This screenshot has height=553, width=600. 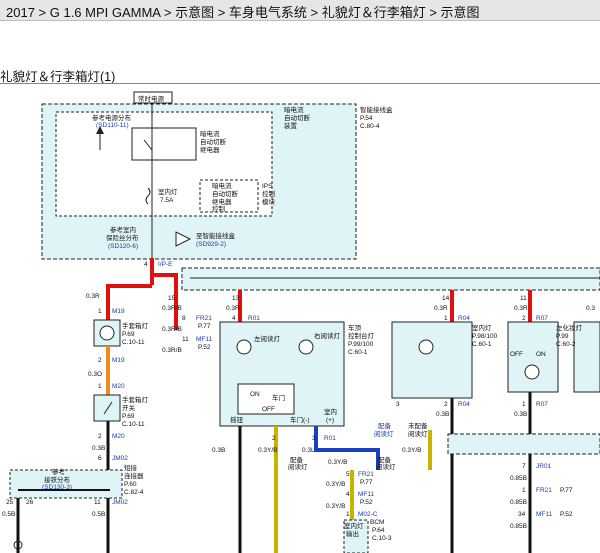 What do you see at coordinates (30, 502) in the screenshot?
I see `pin-26: 26` at bounding box center [30, 502].